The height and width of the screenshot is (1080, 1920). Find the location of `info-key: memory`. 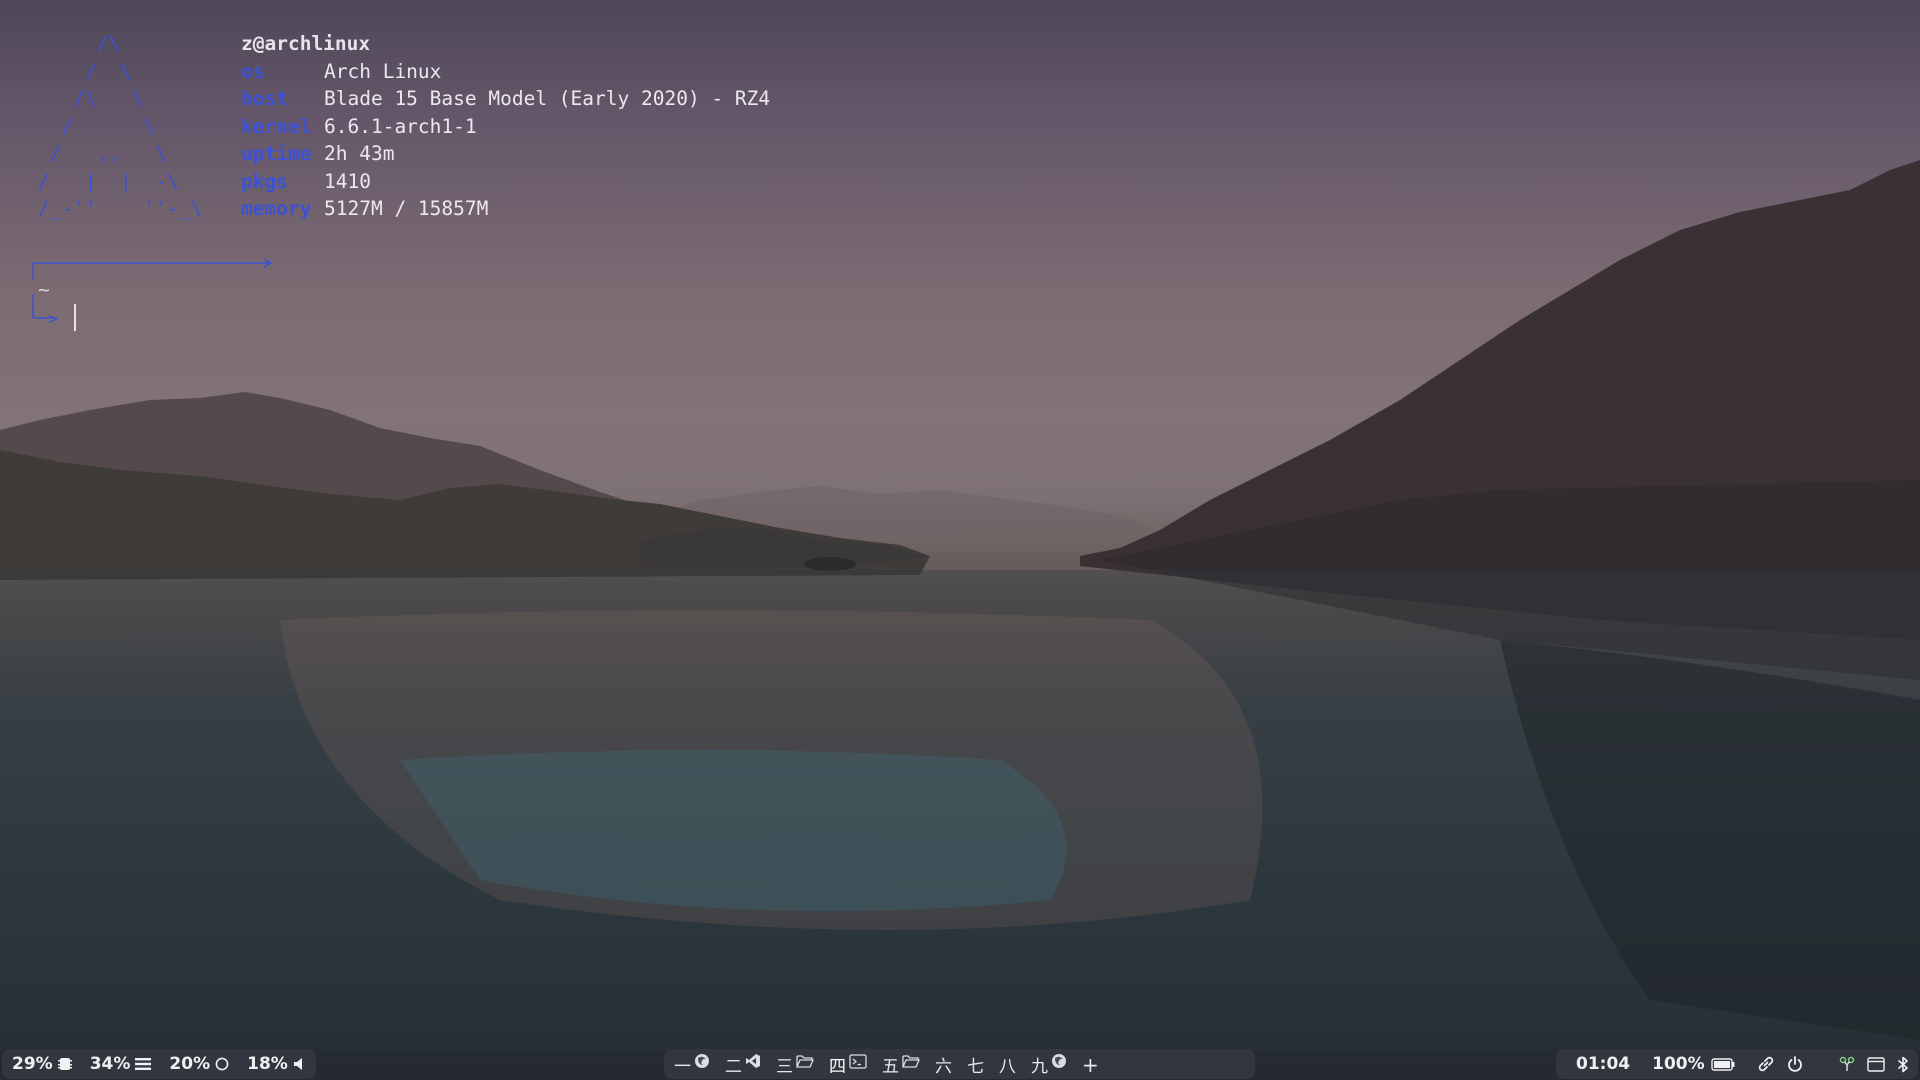

info-key: memory is located at coordinates (276, 208).